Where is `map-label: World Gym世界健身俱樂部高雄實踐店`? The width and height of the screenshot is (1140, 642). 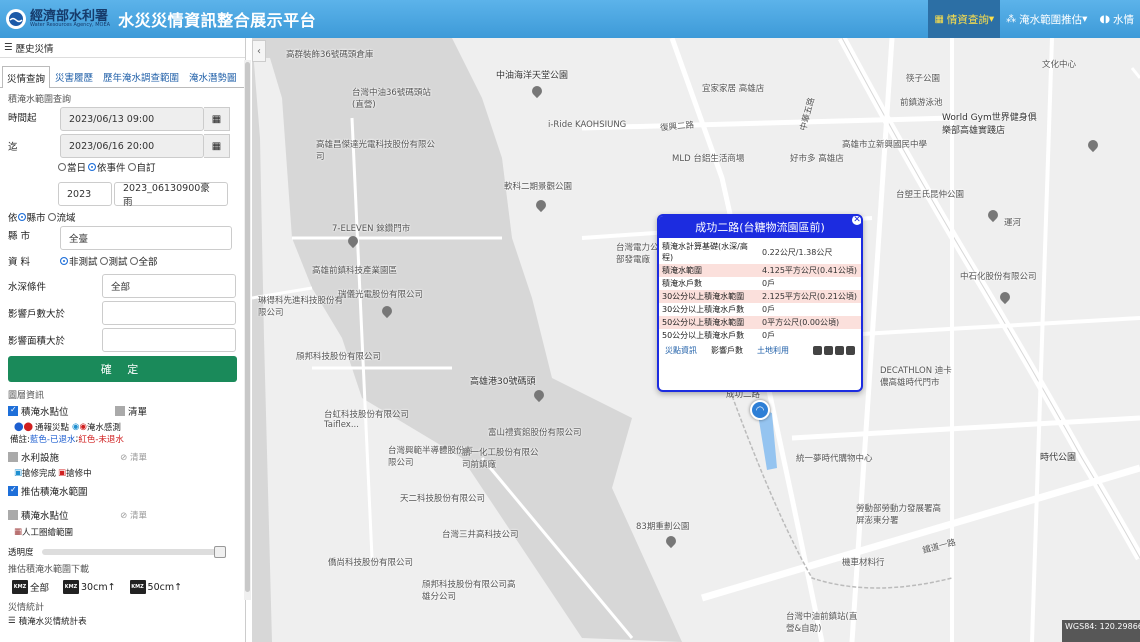 map-label: World Gym世界健身俱樂部高雄實踐店 is located at coordinates (989, 124).